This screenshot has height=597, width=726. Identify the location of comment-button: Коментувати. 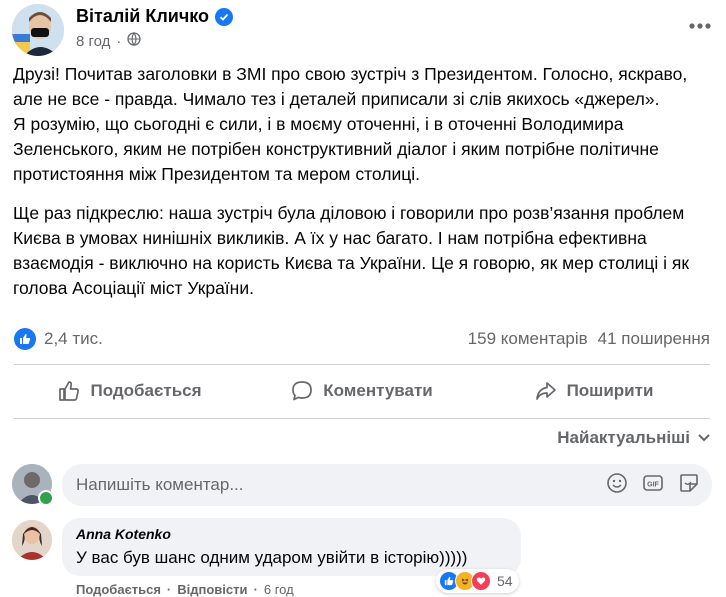
(362, 391).